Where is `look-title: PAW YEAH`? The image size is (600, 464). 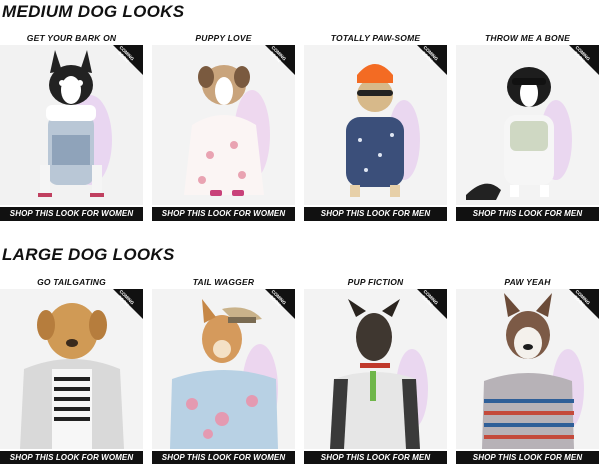
look-title: PAW YEAH is located at coordinates (527, 282).